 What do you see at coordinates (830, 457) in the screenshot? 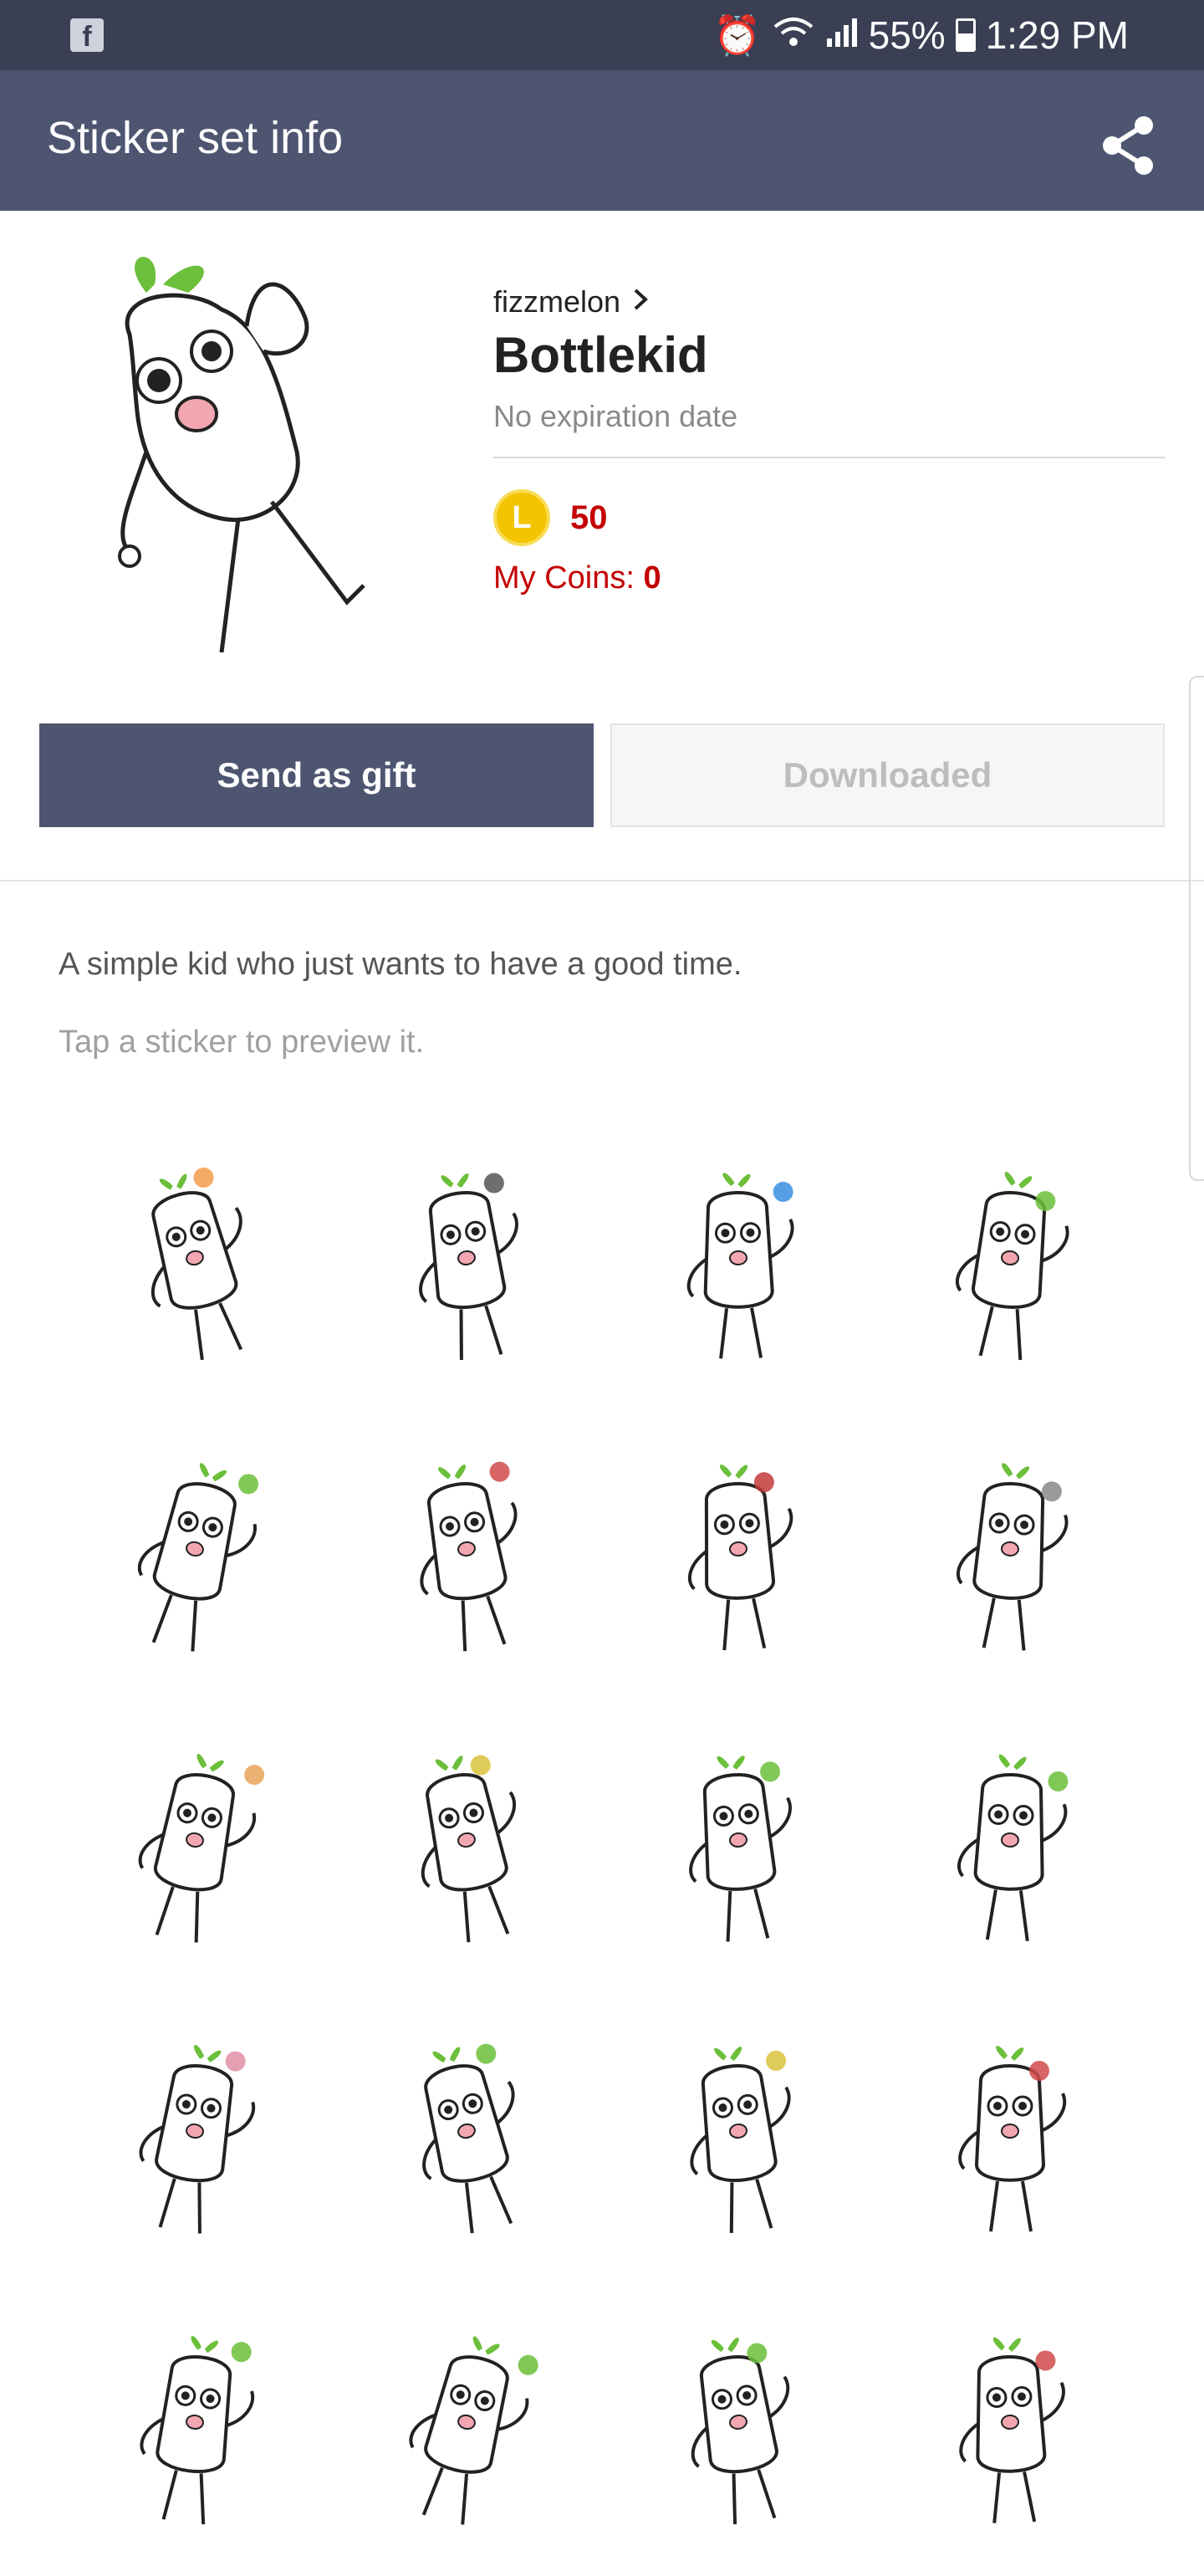
I see `divider` at bounding box center [830, 457].